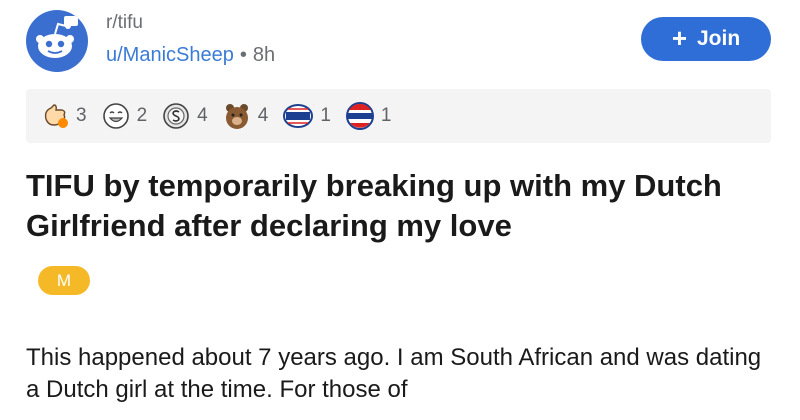 Image resolution: width=800 pixels, height=420 pixels. I want to click on award-bear: 4, so click(245, 116).